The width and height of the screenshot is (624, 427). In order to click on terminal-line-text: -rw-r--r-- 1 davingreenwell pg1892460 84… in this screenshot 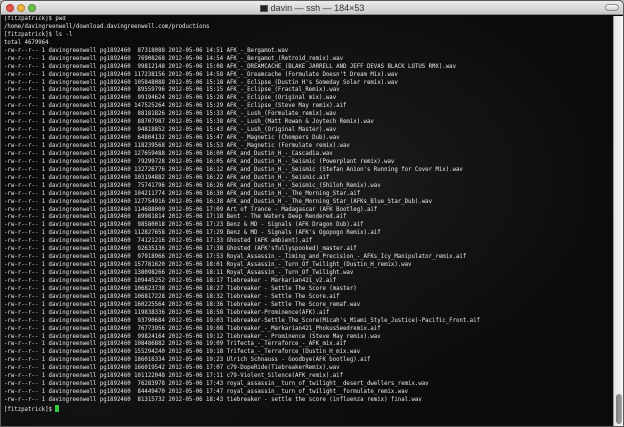, I will do `click(206, 392)`.